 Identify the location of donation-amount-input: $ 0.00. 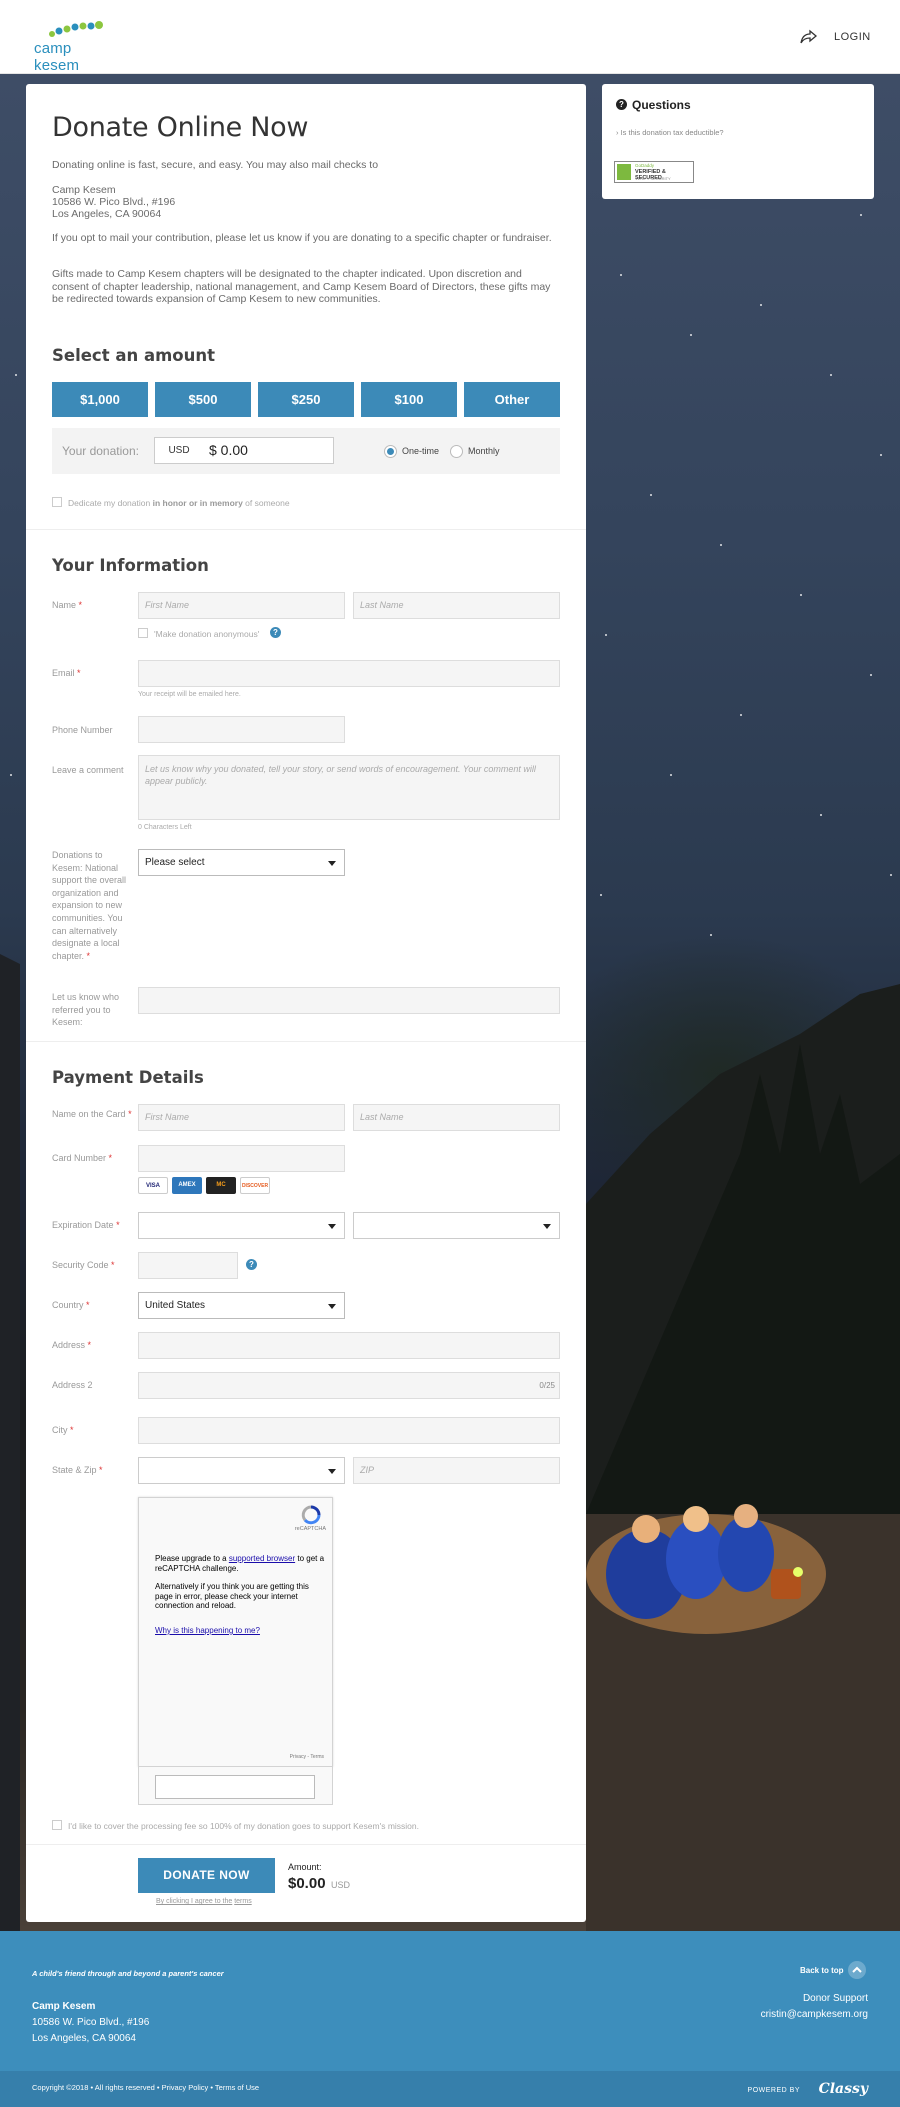
(268, 450).